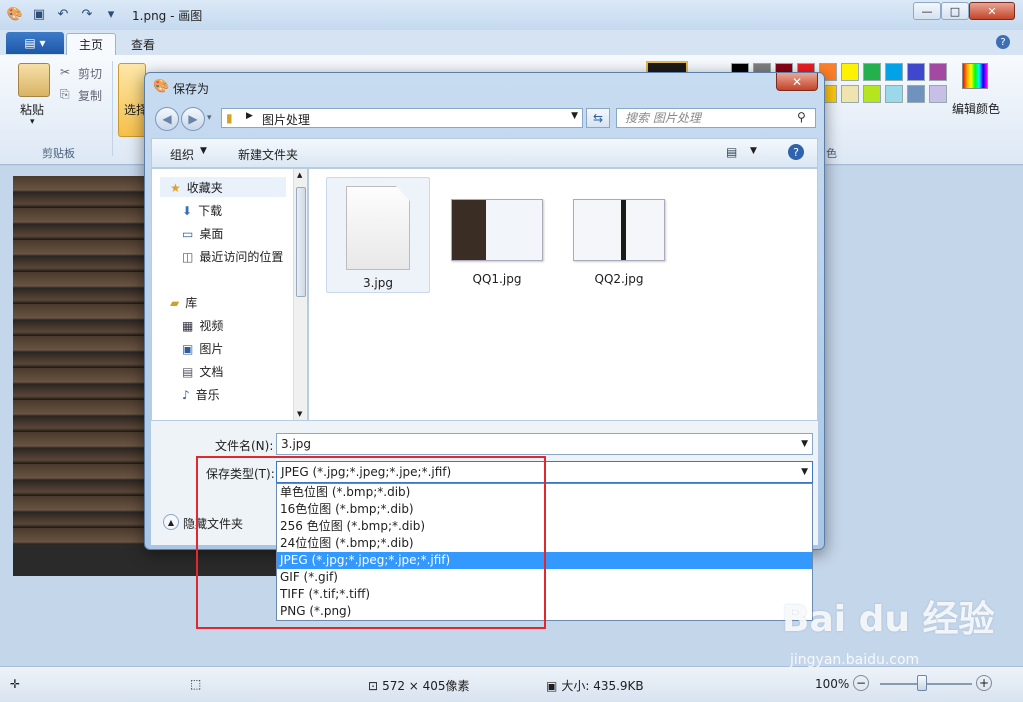 Image resolution: width=1023 pixels, height=702 pixels. Describe the element at coordinates (804, 472) in the screenshot. I see `filetype-dropdown-icon: ▼` at that location.